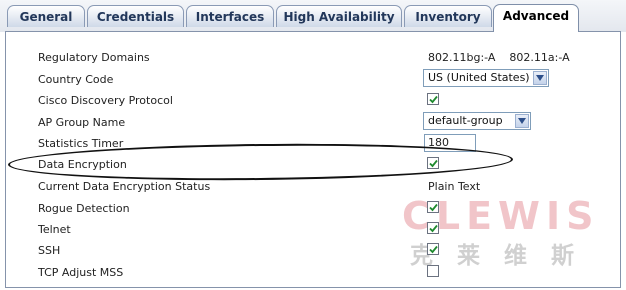 The height and width of the screenshot is (290, 626). I want to click on telnet-checkbox, so click(433, 228).